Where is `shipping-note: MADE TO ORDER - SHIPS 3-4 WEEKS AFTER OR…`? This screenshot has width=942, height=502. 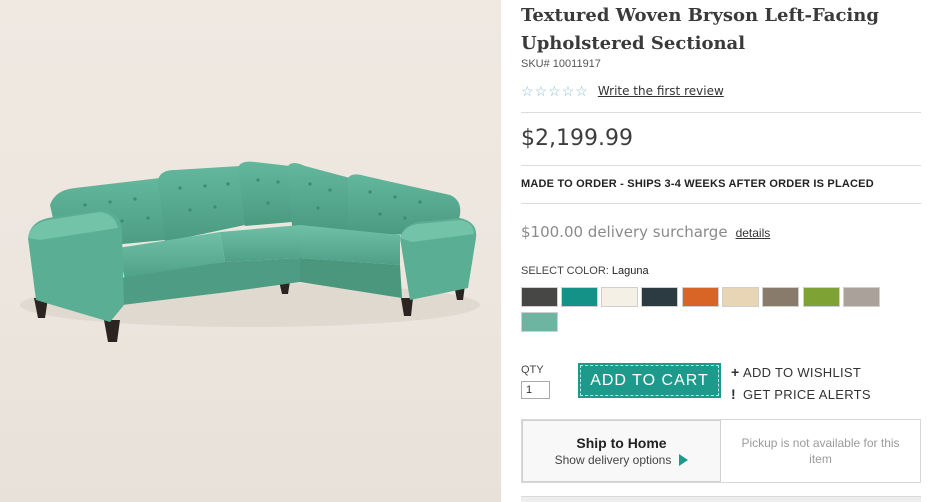
shipping-note: MADE TO ORDER - SHIPS 3-4 WEEKS AFTER OR… is located at coordinates (697, 184).